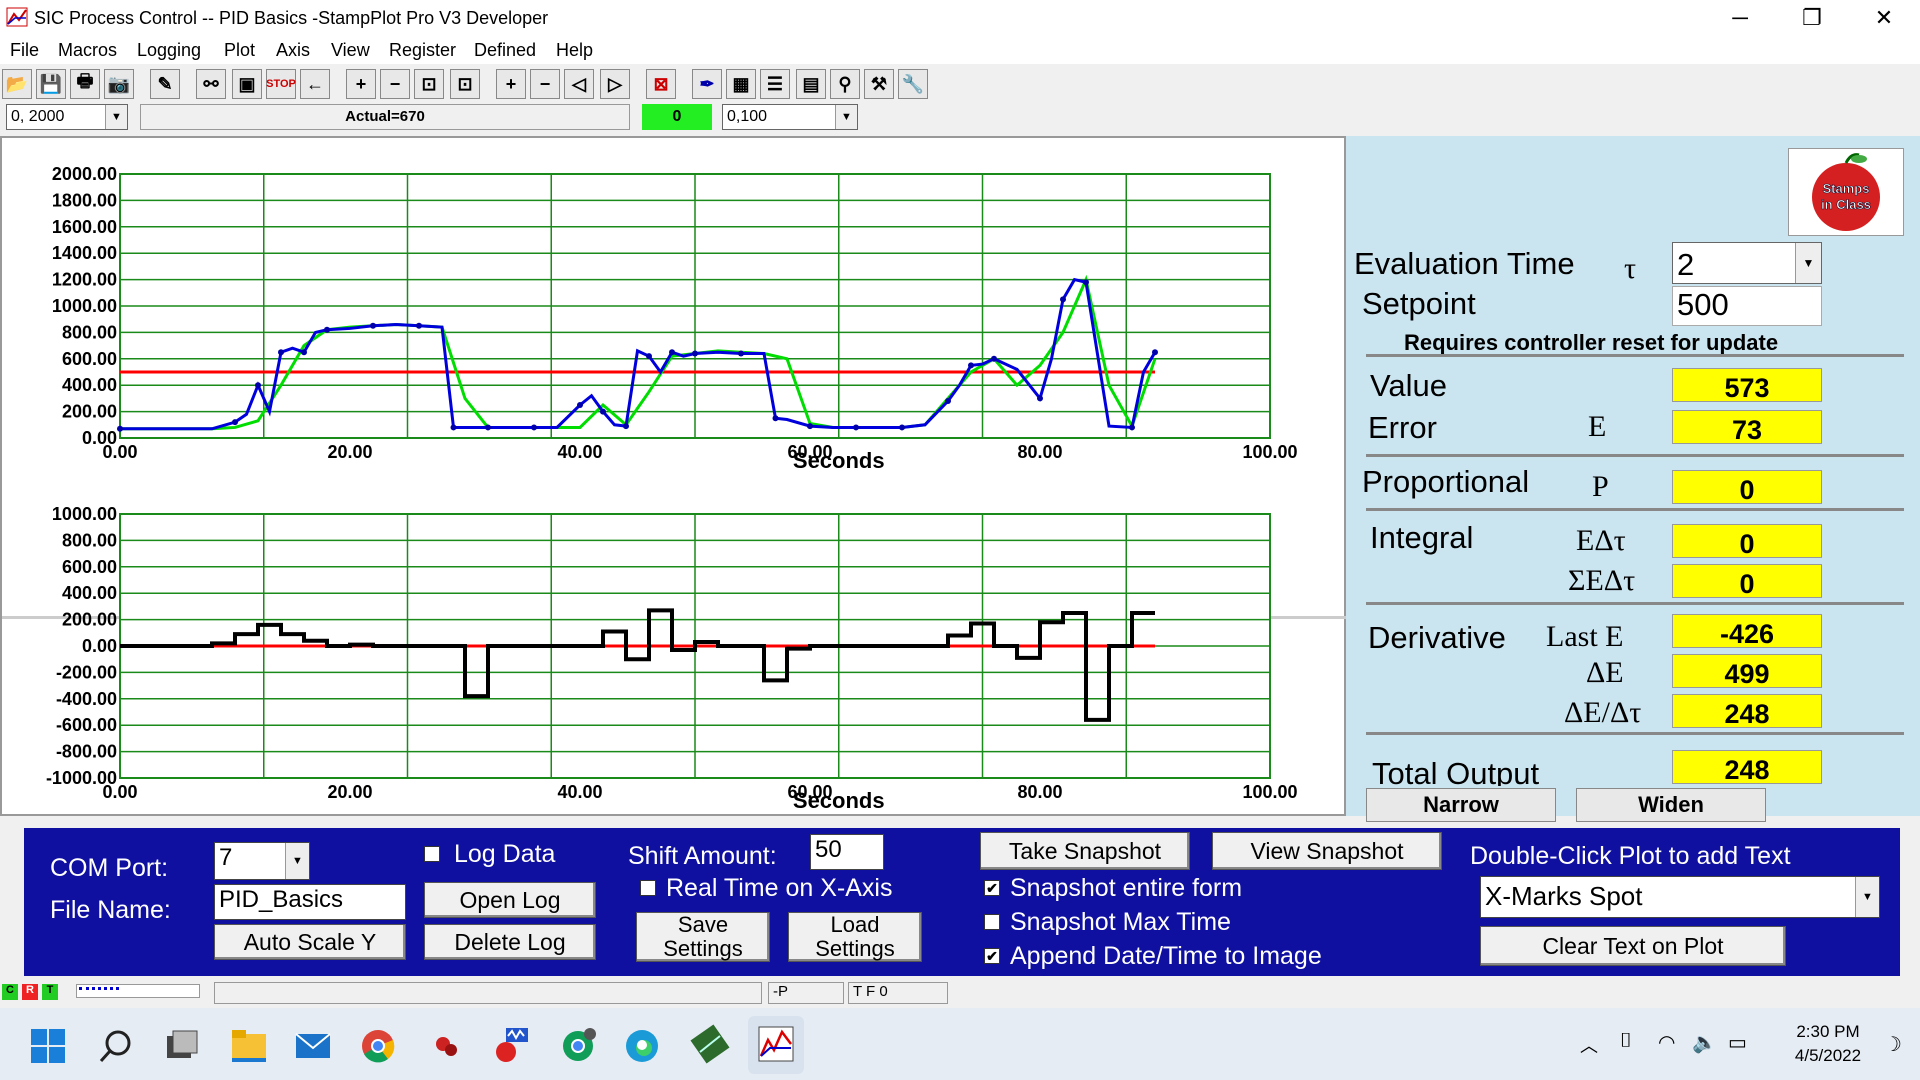 The image size is (1920, 1080). I want to click on scroll-down-icon: ⊡, so click(465, 84).